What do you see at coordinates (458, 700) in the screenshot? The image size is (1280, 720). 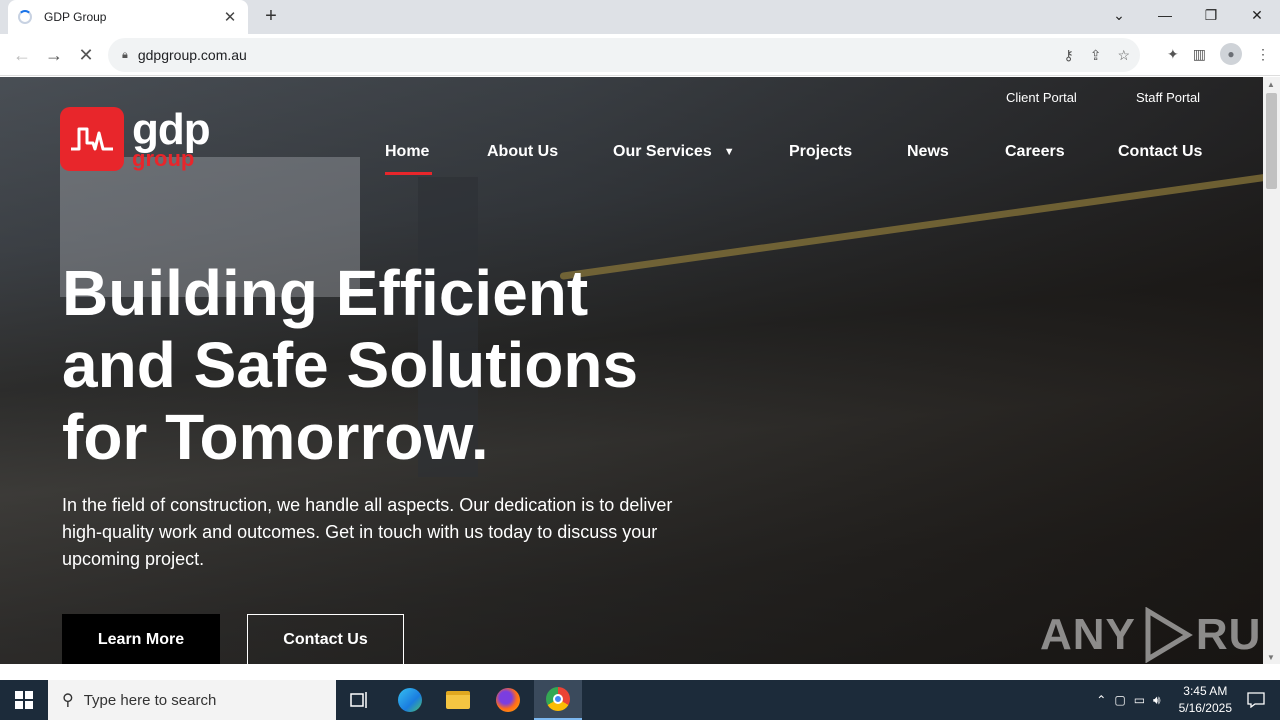 I see `file-explorer-icon` at bounding box center [458, 700].